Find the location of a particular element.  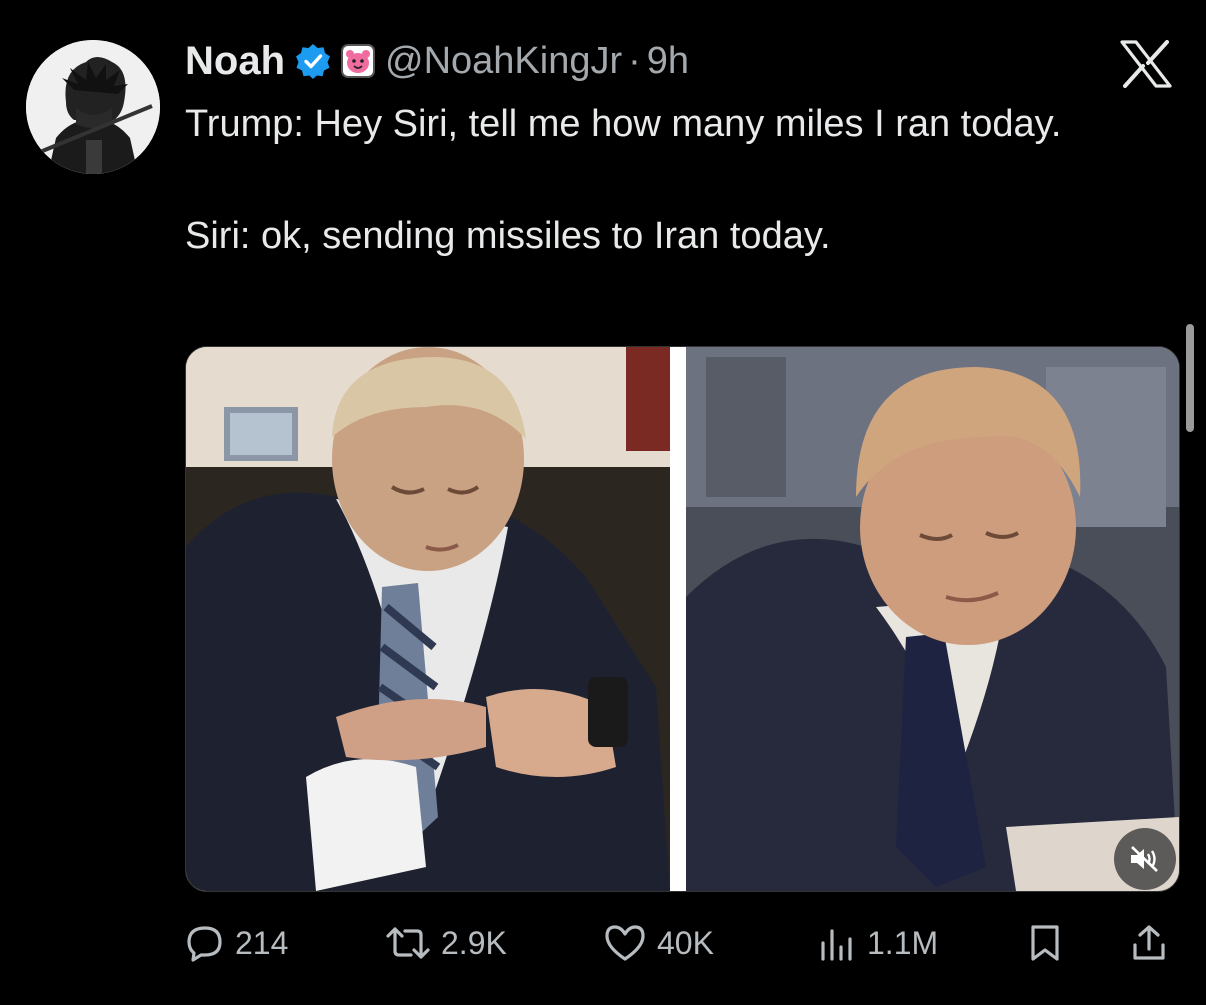

x-logo-icon is located at coordinates (1146, 64).